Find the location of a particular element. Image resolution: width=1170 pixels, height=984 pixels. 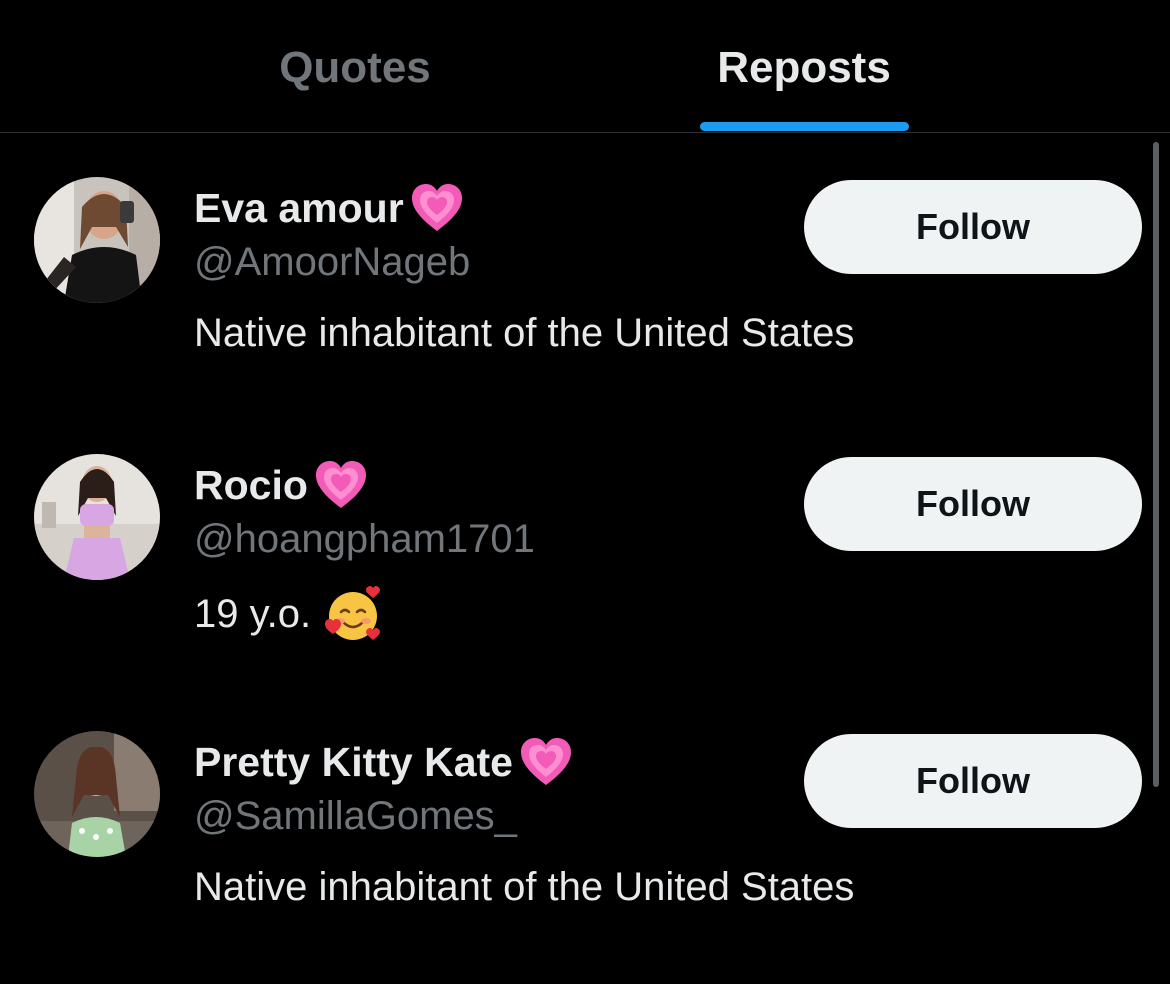

tab-bar: Quotes Reposts is located at coordinates (585, 66).